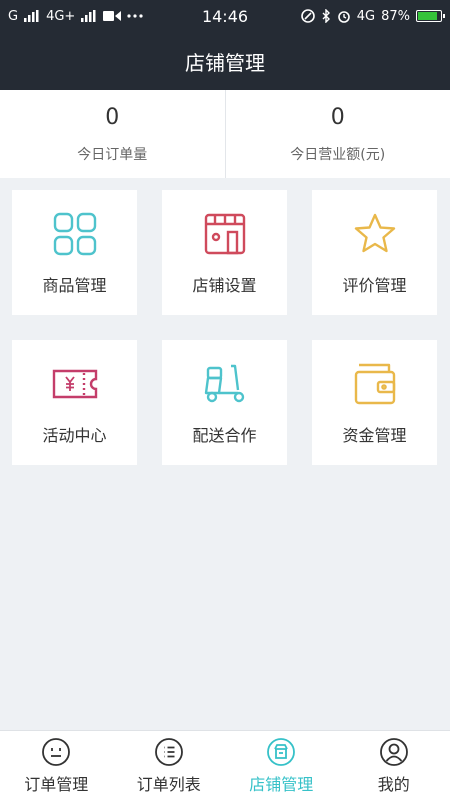 The width and height of the screenshot is (450, 800). I want to click on stat-label: 今日订单量, so click(112, 154).